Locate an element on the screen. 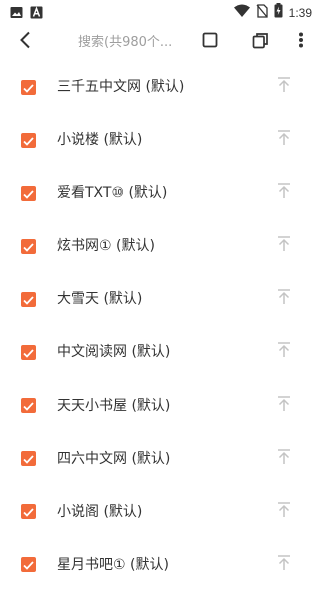 Image resolution: width=320 pixels, height=591 pixels. square-icon is located at coordinates (210, 42).